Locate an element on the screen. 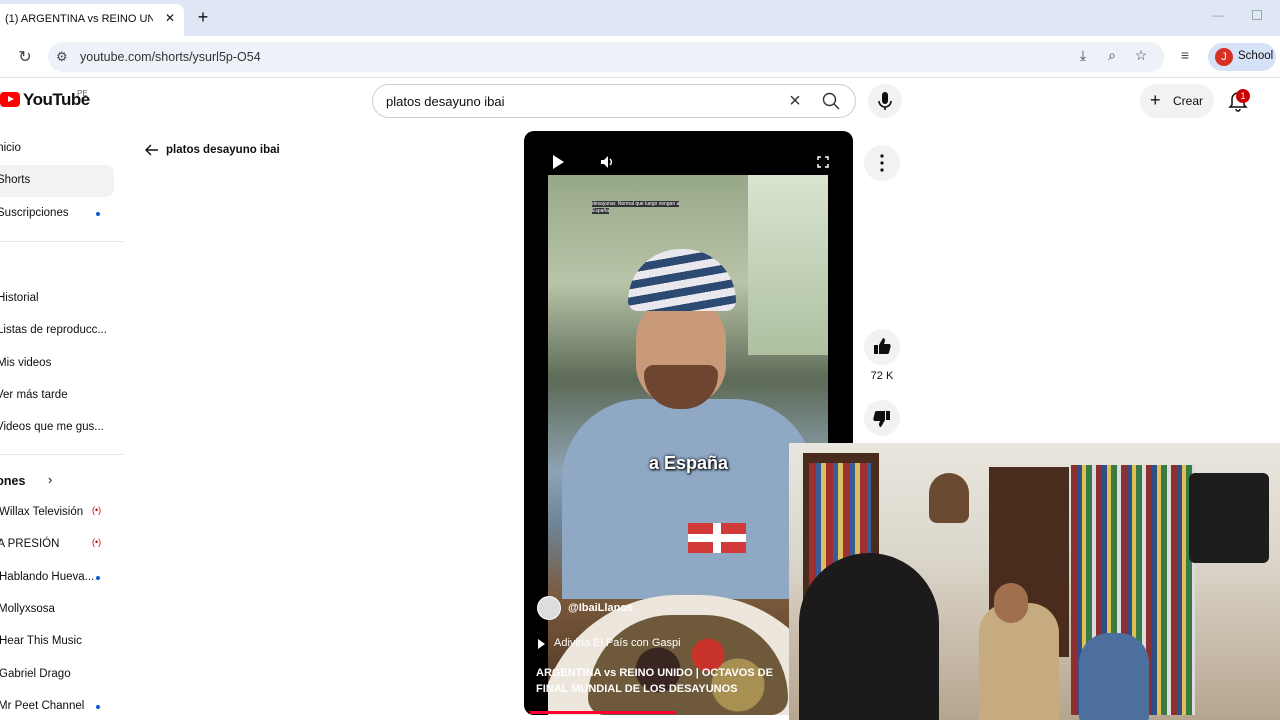 This screenshot has height=723, width=1280. url-text: youtube.com/shorts/ysurl5p-O54 is located at coordinates (170, 57).